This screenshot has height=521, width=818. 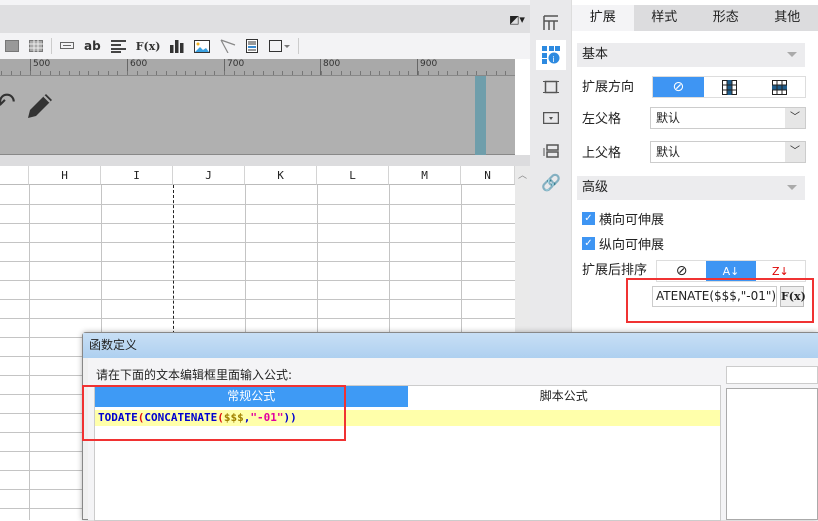 What do you see at coordinates (12, 46) in the screenshot?
I see `merge-cell-icon` at bounding box center [12, 46].